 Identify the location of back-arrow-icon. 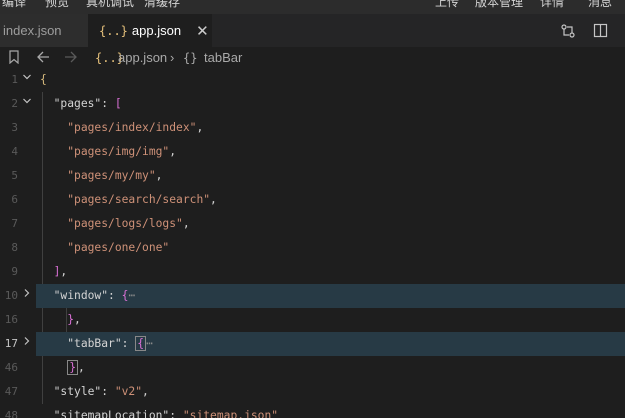
(43, 58).